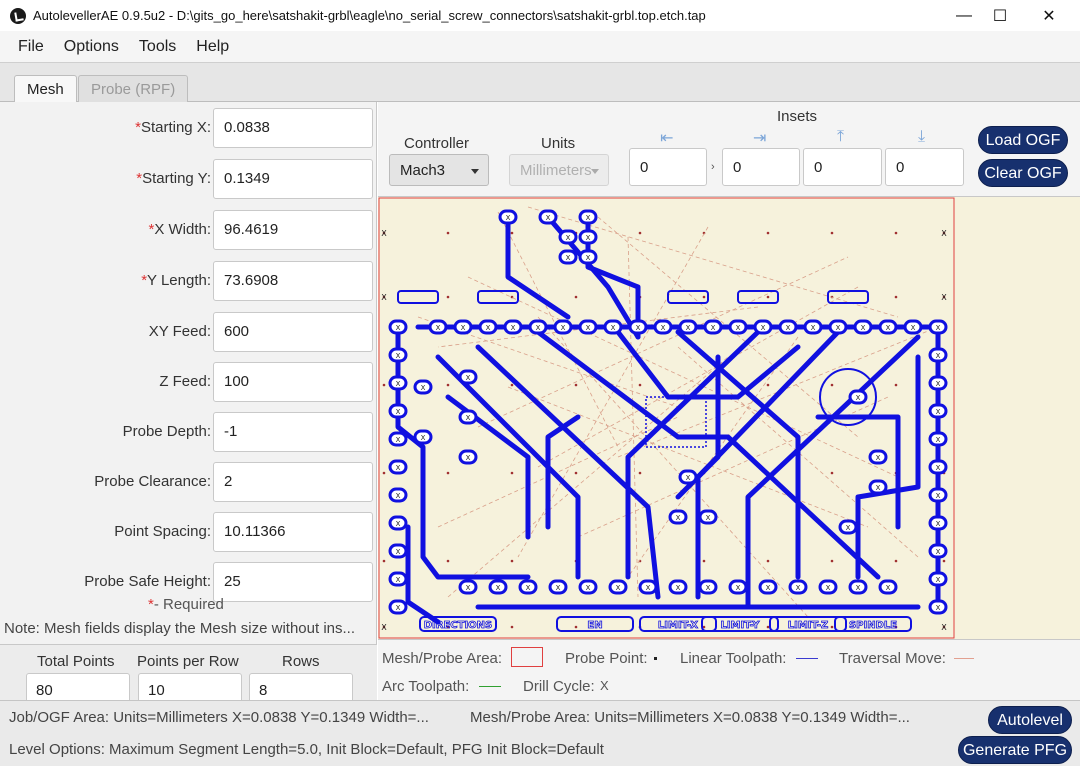 This screenshot has height=766, width=1080. What do you see at coordinates (842, 167) in the screenshot?
I see `inset-top-field: 0` at bounding box center [842, 167].